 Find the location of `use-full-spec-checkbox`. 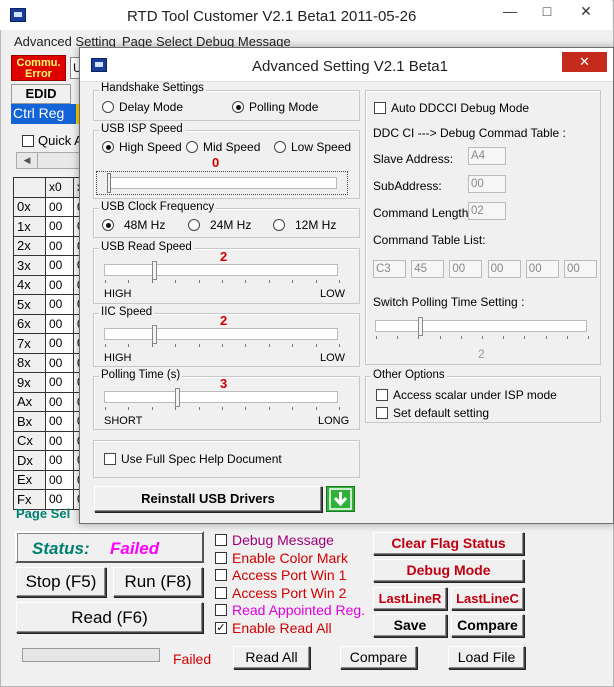

use-full-spec-checkbox is located at coordinates (110, 459).